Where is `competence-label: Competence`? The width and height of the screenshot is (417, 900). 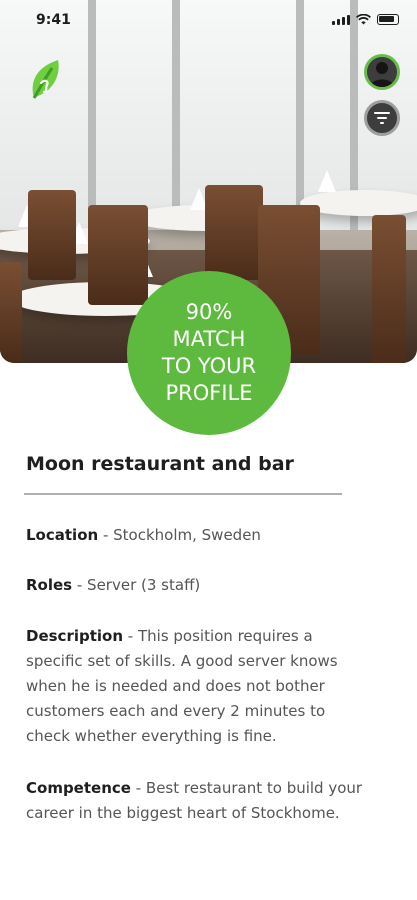
competence-label: Competence is located at coordinates (78, 788).